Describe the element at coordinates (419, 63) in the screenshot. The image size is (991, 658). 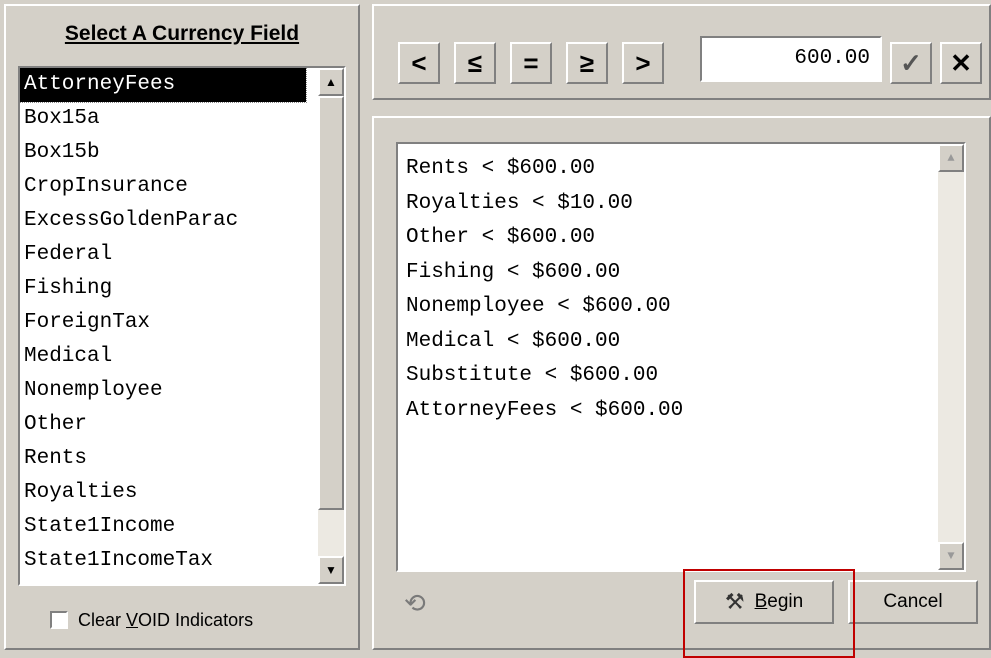
I see `less-than-button: <` at that location.